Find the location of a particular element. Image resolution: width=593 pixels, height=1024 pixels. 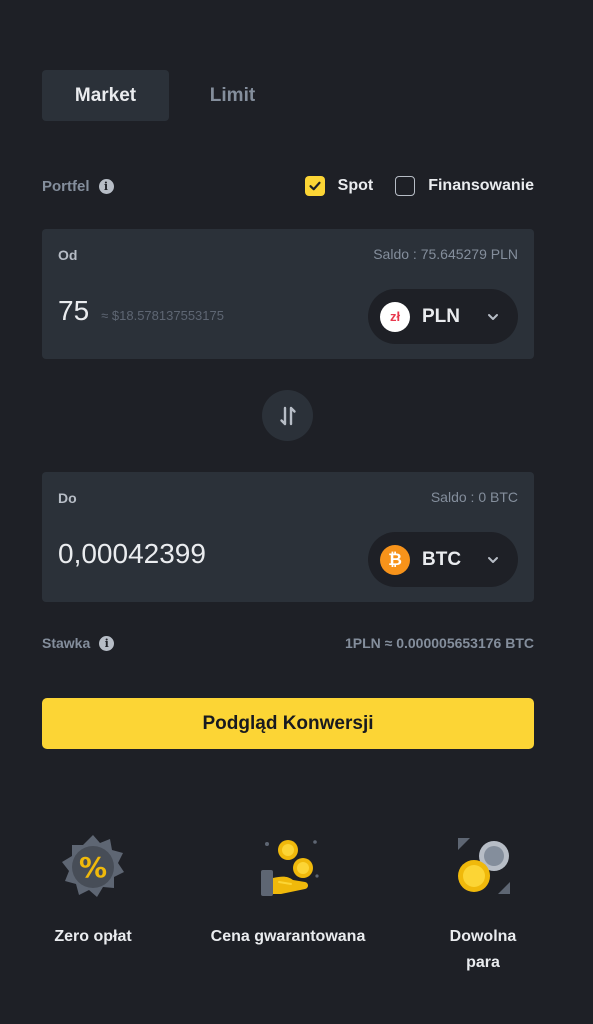

wallet-option-spot: Spot is located at coordinates (339, 186).